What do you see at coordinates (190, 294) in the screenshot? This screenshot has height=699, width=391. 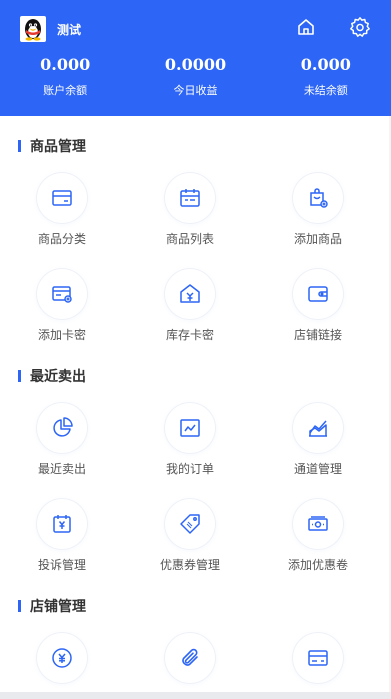 I see `warehouse-icon` at bounding box center [190, 294].